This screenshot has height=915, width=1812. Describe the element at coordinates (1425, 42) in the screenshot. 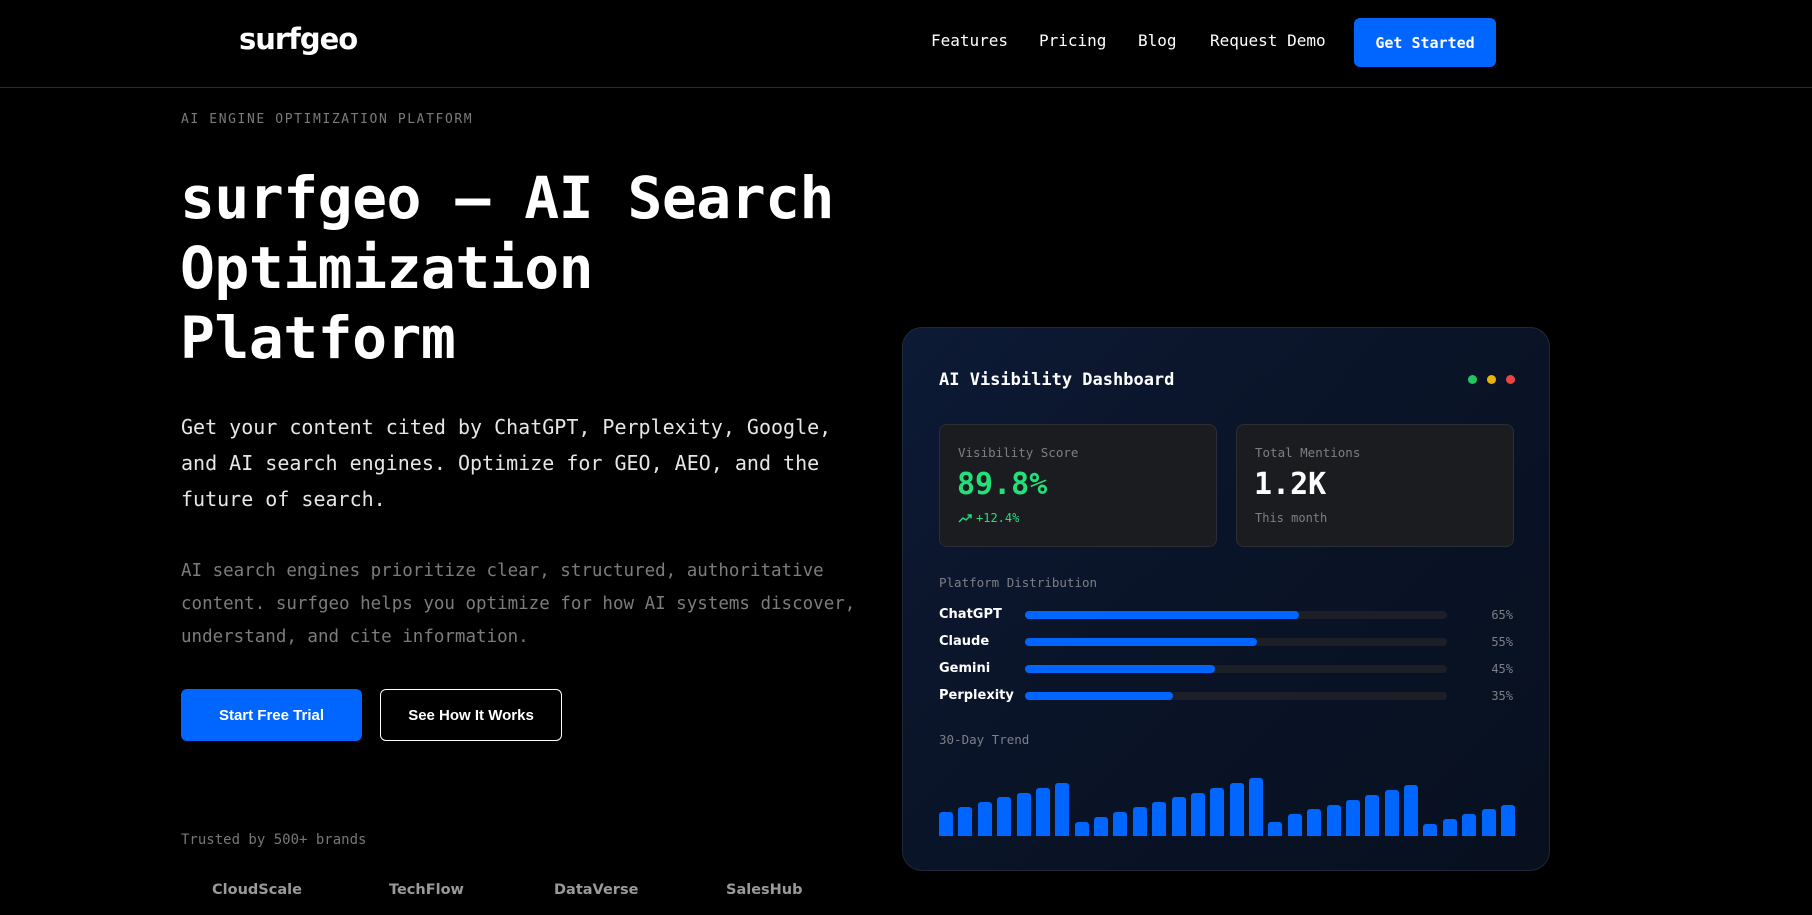

I see `get-started-button: Get Started` at that location.